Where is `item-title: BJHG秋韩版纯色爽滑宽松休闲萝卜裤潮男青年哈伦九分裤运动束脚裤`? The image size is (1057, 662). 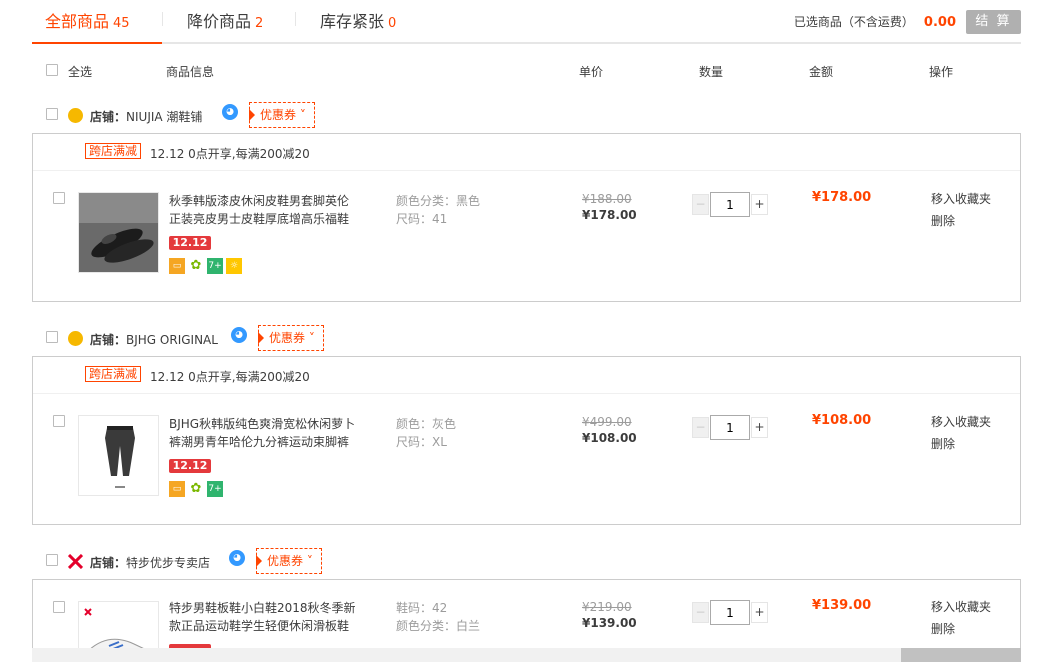 item-title: BJHG秋韩版纯色爽滑宽松休闲萝卜裤潮男青年哈伦九分裤运动束脚裤 is located at coordinates (264, 433).